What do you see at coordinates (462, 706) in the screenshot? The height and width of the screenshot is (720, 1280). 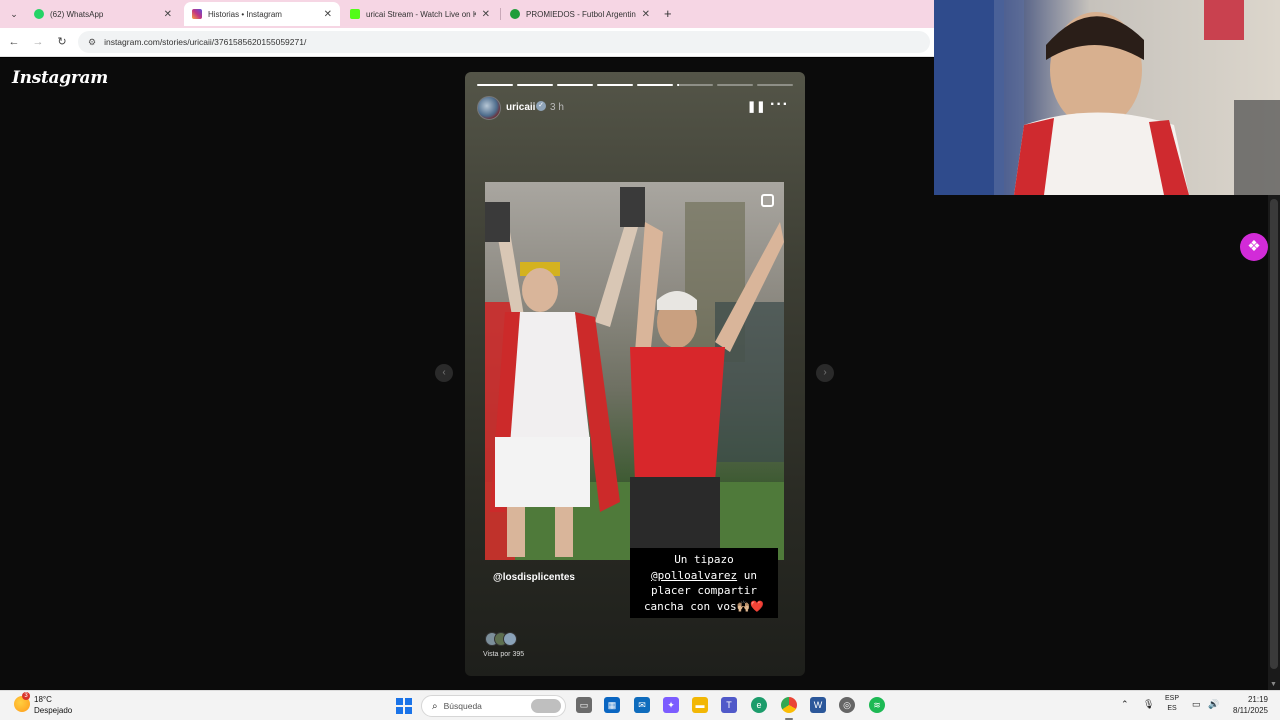 I see `search-placeholder: Búsqueda` at bounding box center [462, 706].